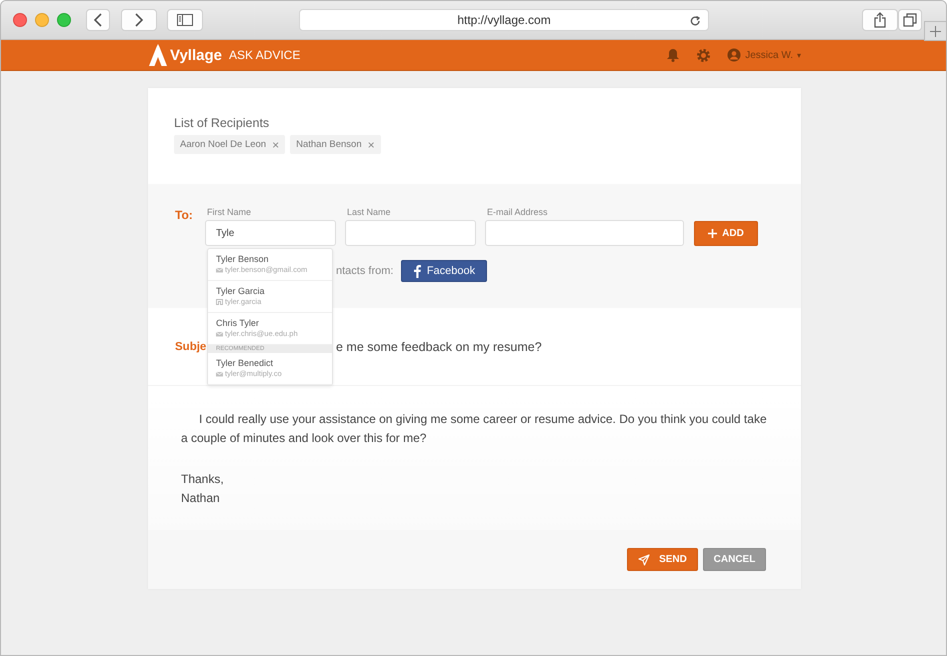  I want to click on contact-name: Tyler Benedict, so click(245, 363).